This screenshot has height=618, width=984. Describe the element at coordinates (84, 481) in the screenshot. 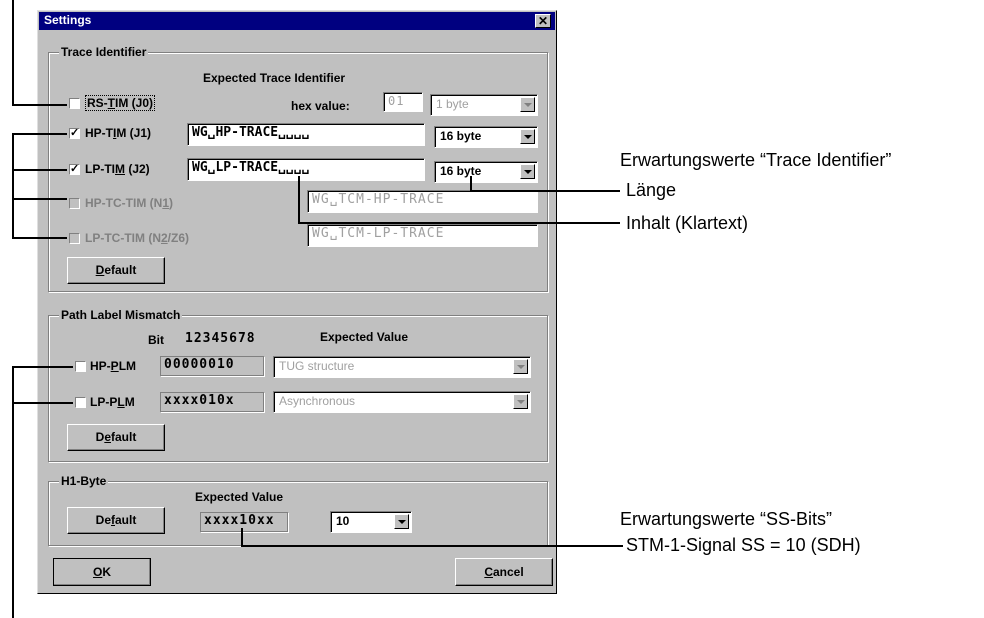

I see `h1-byte-legend: H1-Byte` at that location.